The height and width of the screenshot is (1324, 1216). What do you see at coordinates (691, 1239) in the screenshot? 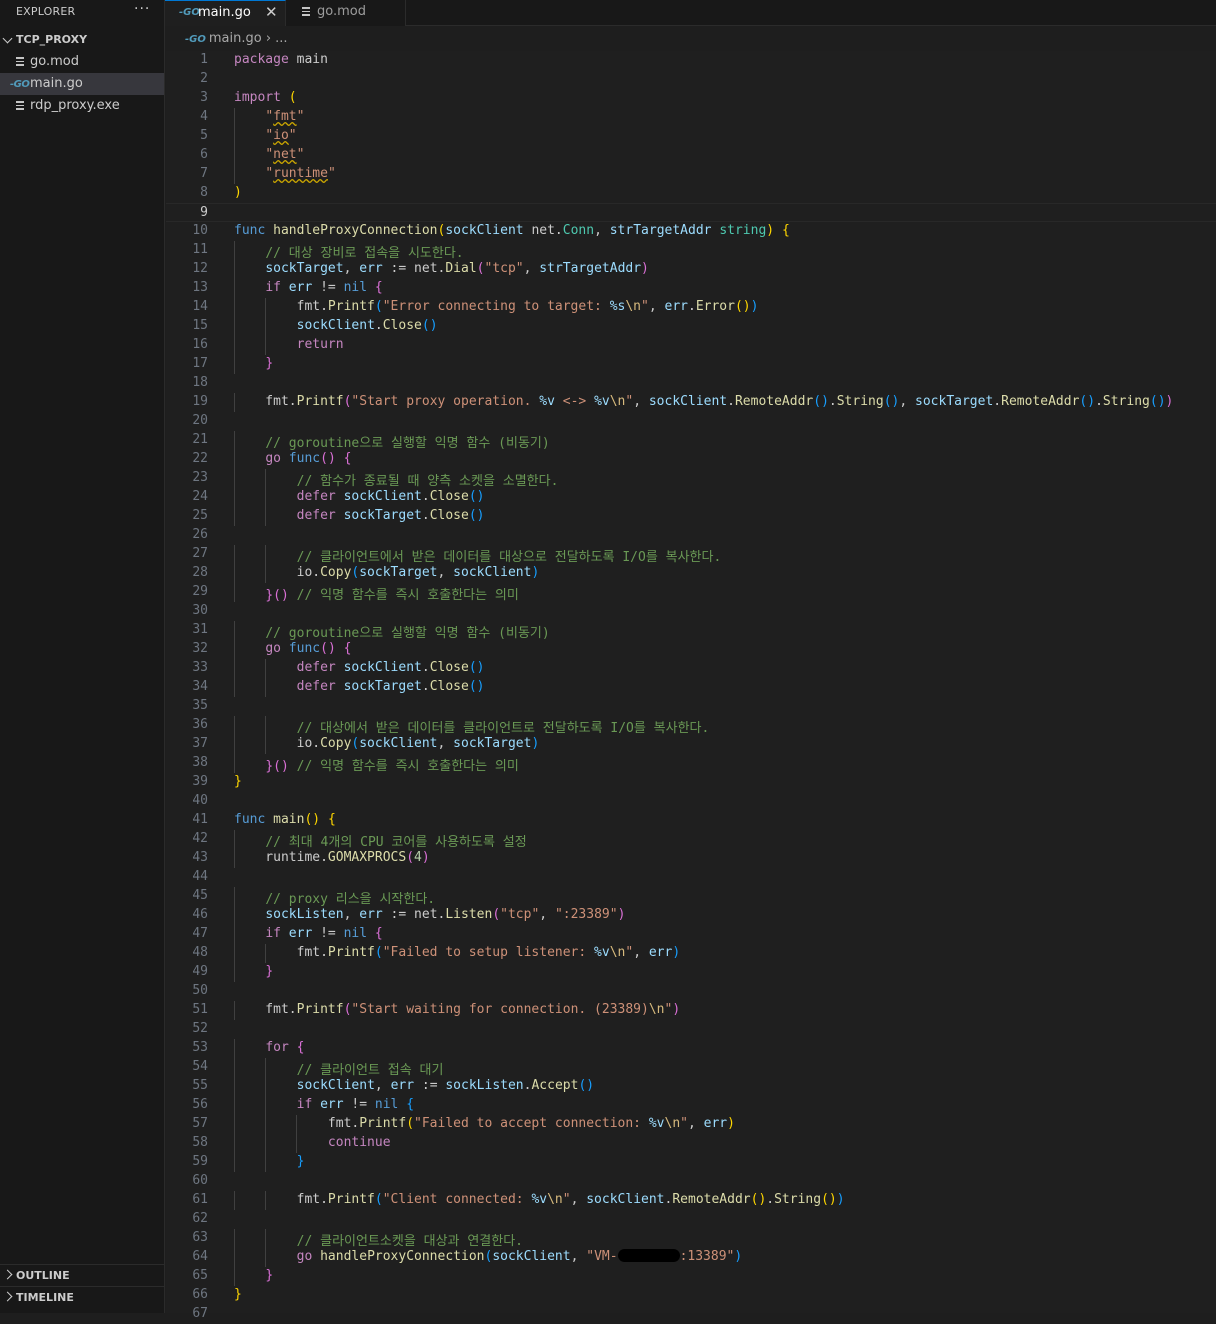
I see `code-line: 63 // 클라이언트소켓을 대상과 연결한다.` at bounding box center [691, 1239].